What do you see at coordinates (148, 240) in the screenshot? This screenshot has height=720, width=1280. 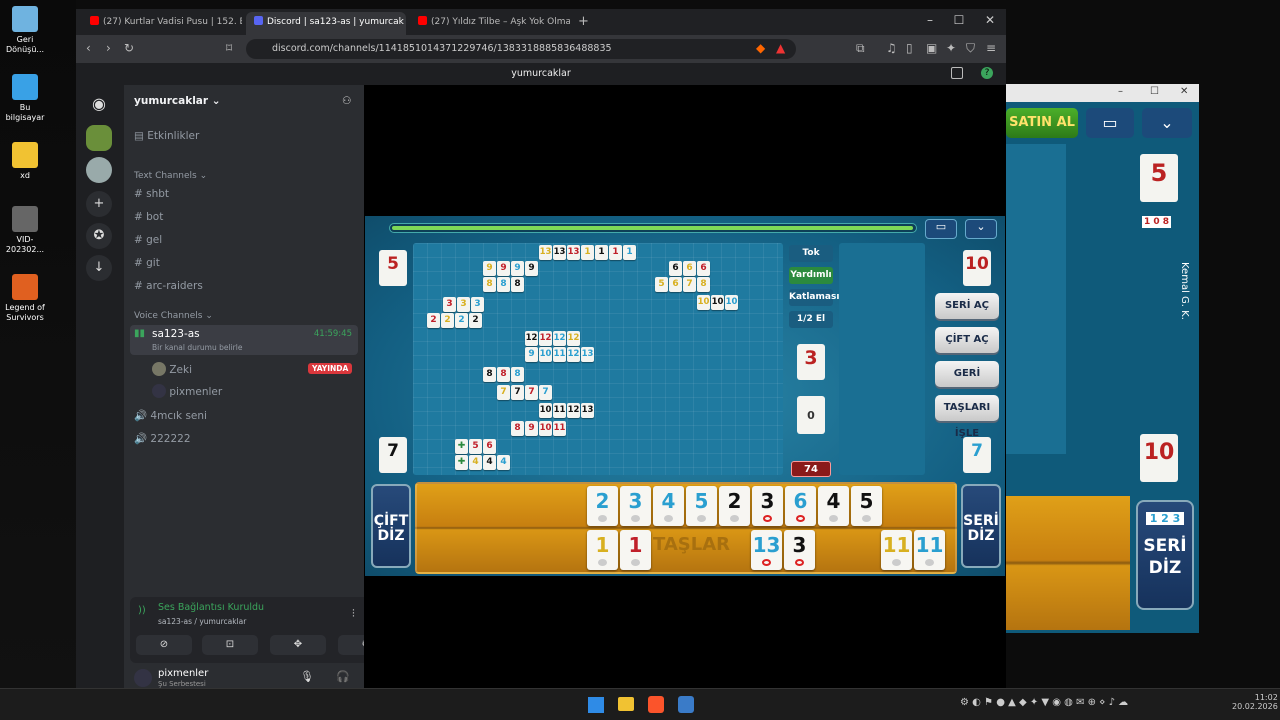 I see `channel-gel: # gel` at bounding box center [148, 240].